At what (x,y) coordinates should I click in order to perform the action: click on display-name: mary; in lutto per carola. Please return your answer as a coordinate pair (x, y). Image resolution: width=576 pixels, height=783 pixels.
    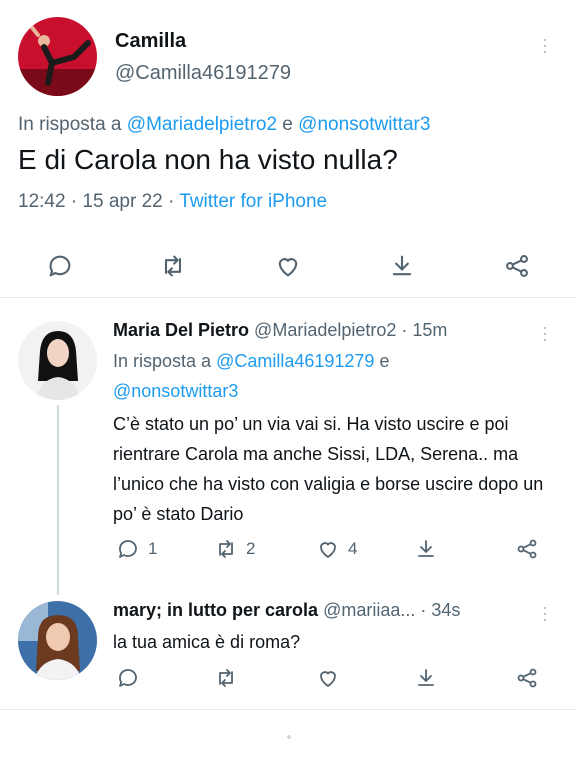
    Looking at the image, I should click on (215, 610).